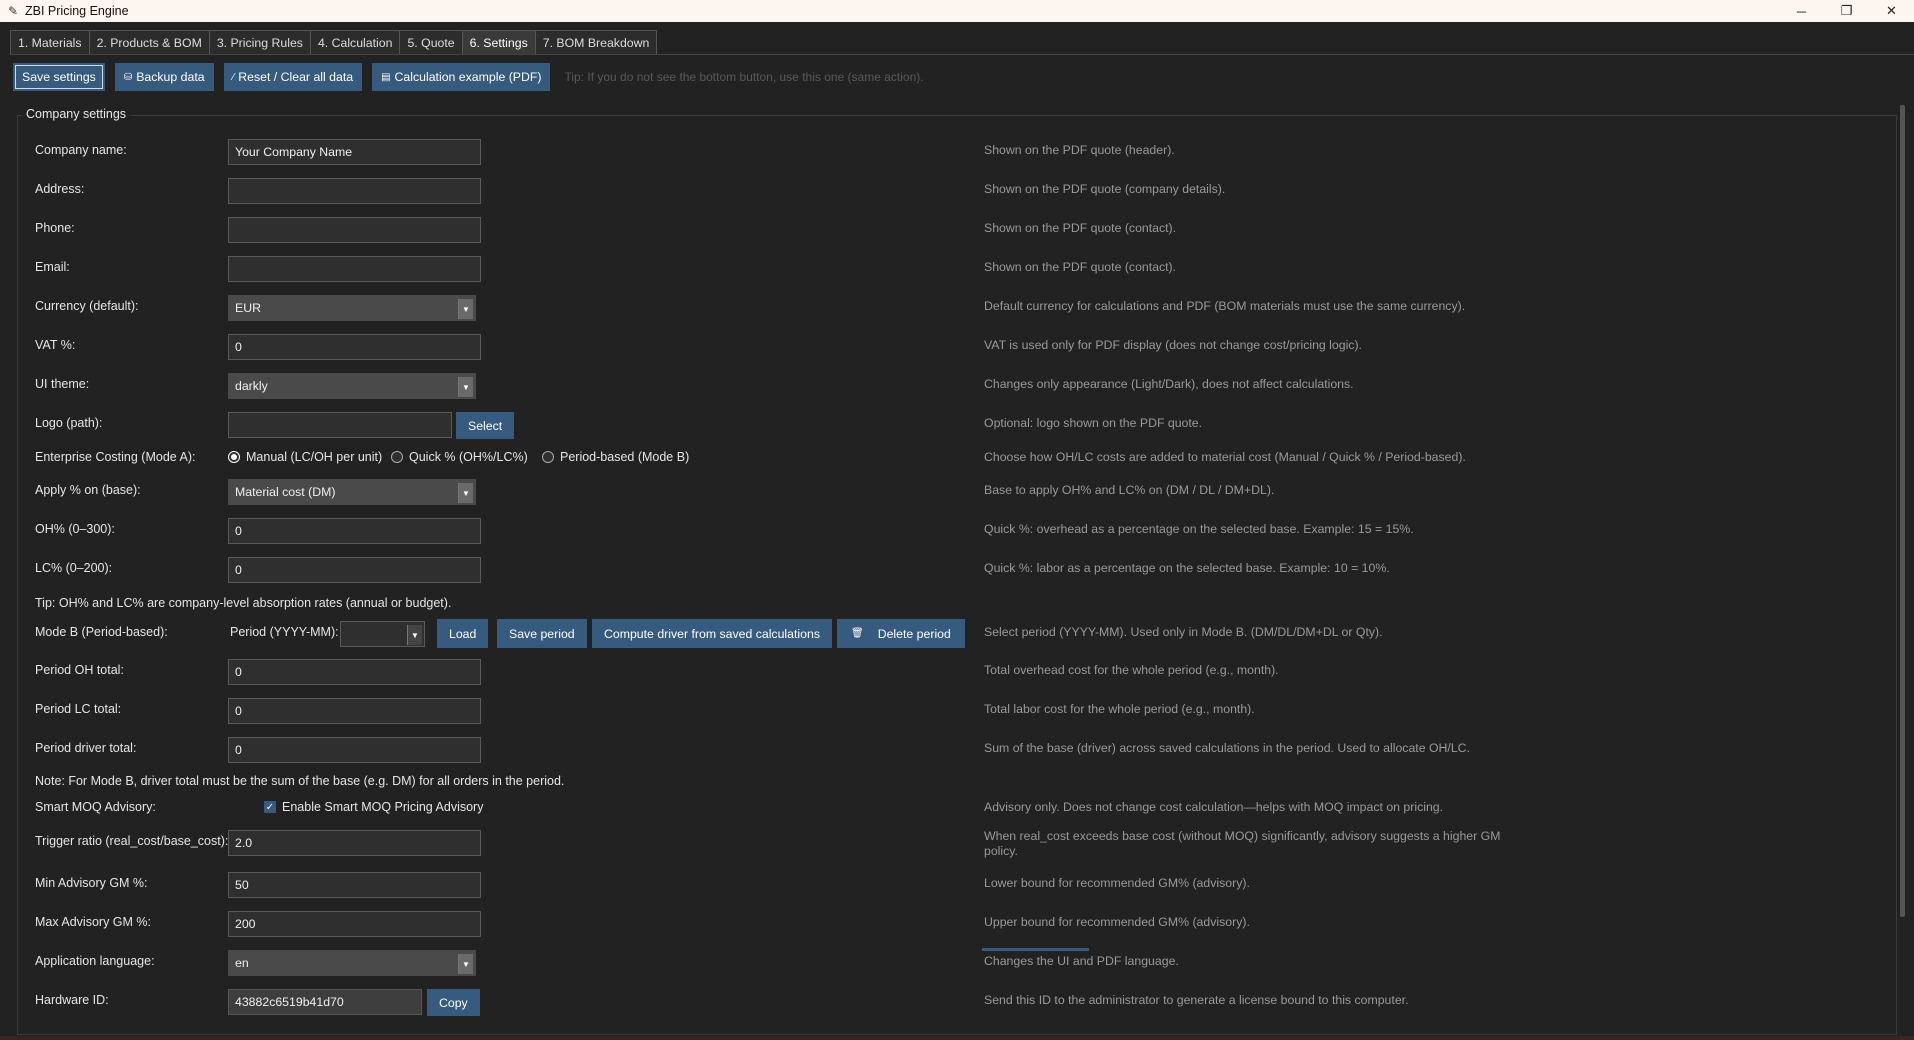 Image resolution: width=1914 pixels, height=1040 pixels. I want to click on close-button: ✕, so click(1891, 11).